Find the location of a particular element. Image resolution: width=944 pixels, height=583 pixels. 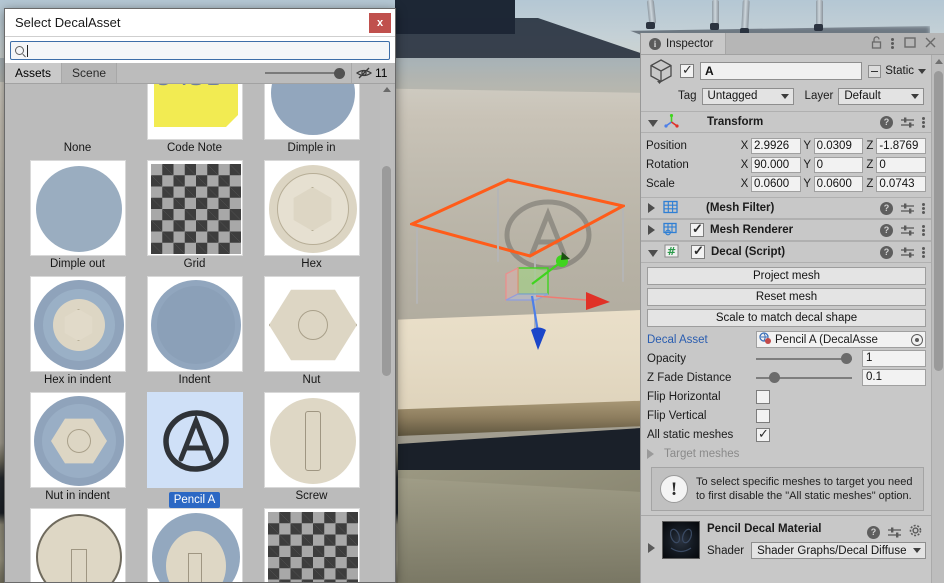

asset-cell-indent: Indent is located at coordinates (194, 333).